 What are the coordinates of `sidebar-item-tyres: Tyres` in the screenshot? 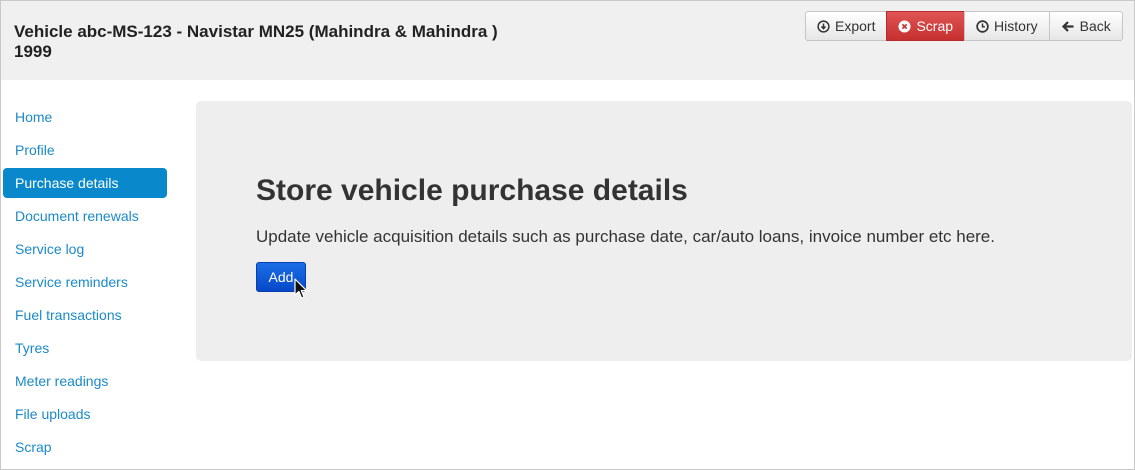 It's located at (85, 348).